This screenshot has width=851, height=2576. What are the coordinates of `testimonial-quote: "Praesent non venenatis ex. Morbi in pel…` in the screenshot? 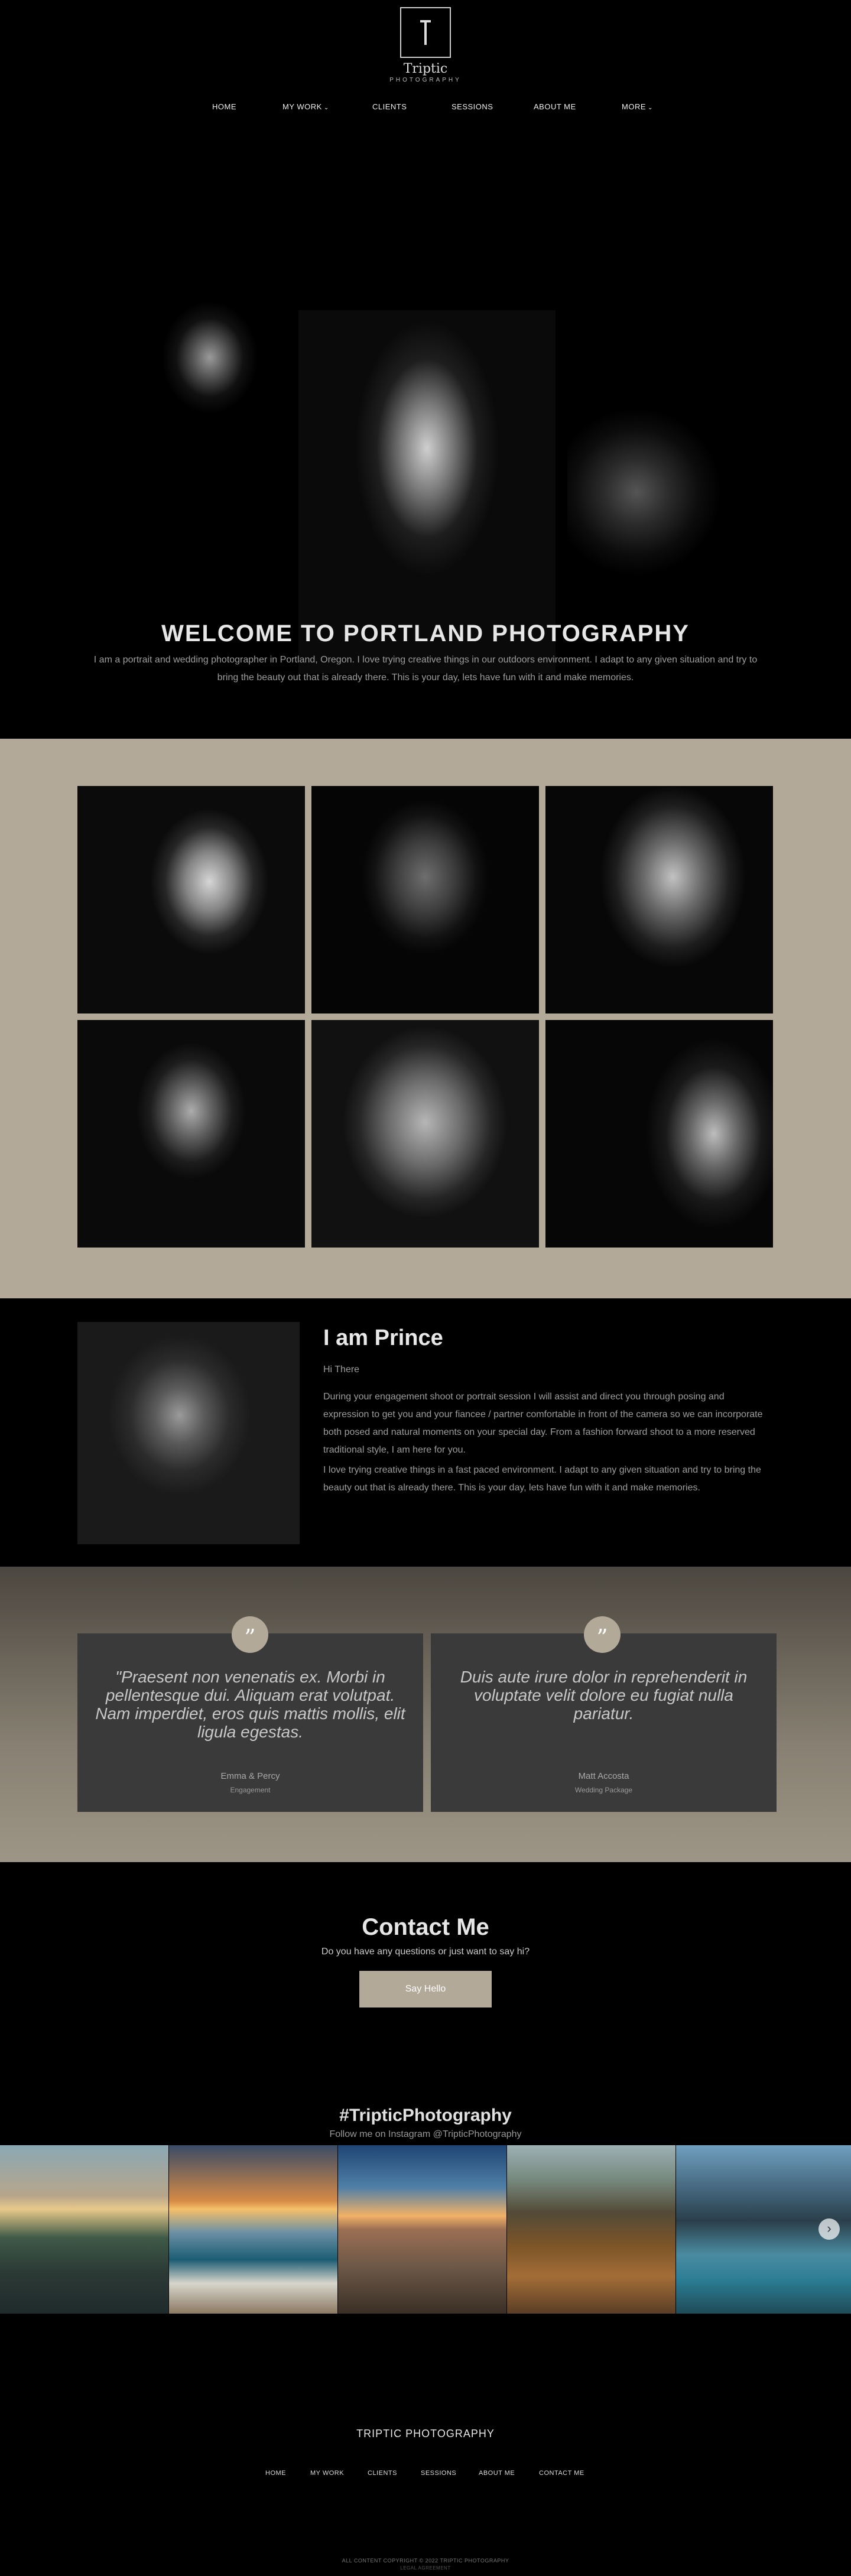 It's located at (250, 1704).